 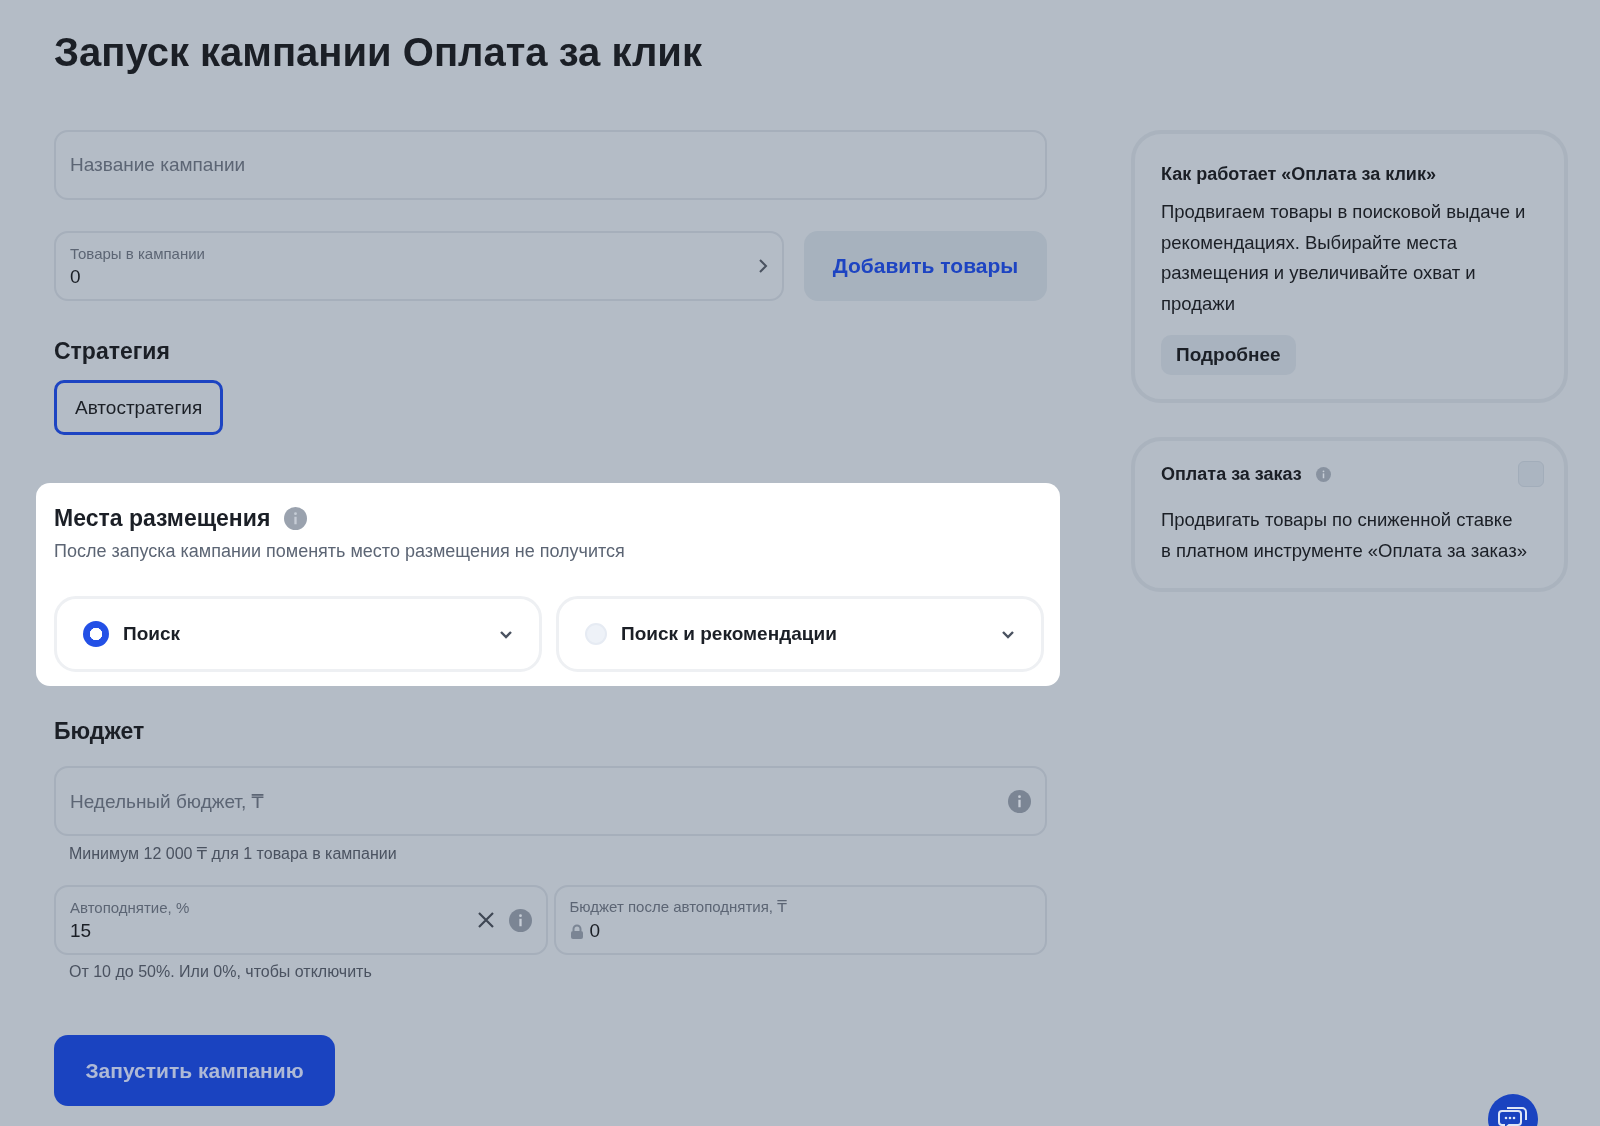 I want to click on card-title: Оплата за заказ, so click(x=1231, y=474).